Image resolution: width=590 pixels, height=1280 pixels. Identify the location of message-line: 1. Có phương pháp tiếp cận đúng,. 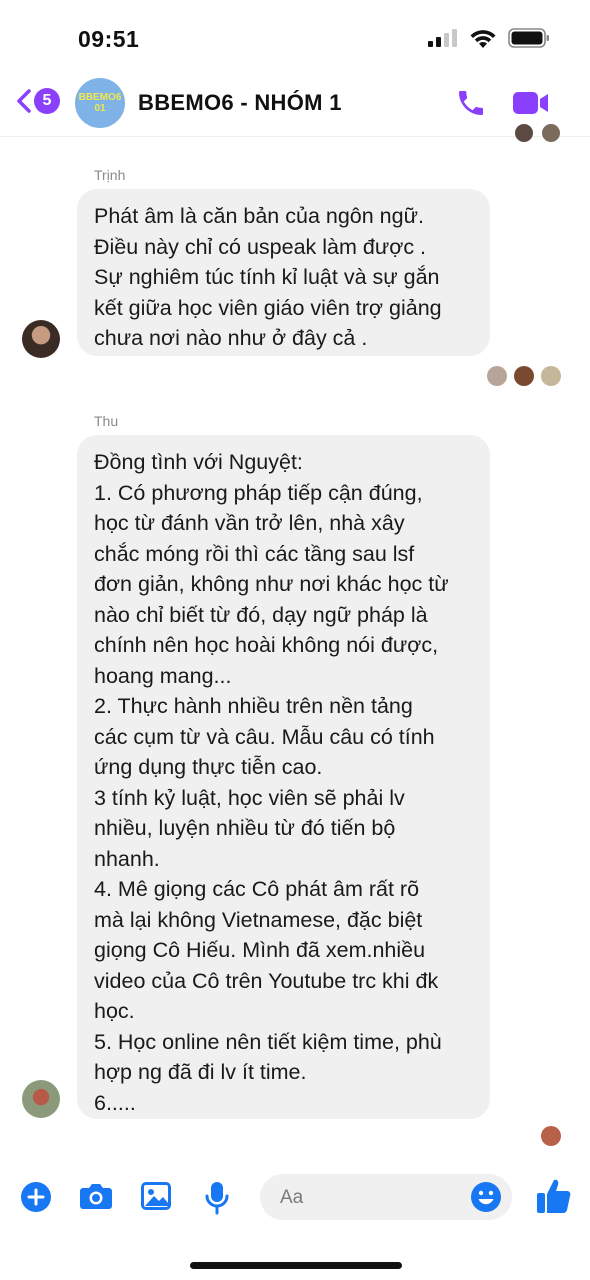
(258, 492).